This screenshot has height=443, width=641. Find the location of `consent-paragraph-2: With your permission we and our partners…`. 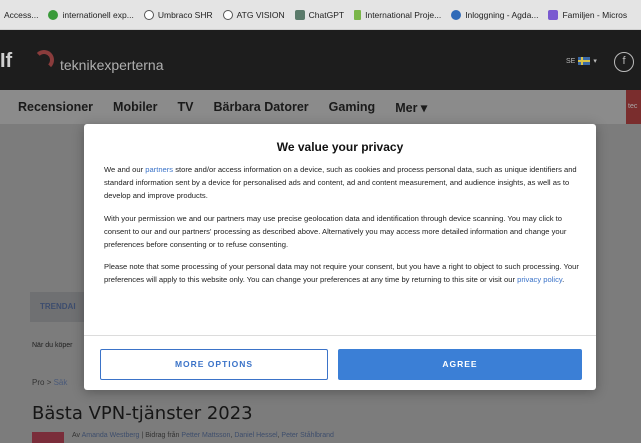

consent-paragraph-2: With your permission we and our partners… is located at coordinates (335, 231).